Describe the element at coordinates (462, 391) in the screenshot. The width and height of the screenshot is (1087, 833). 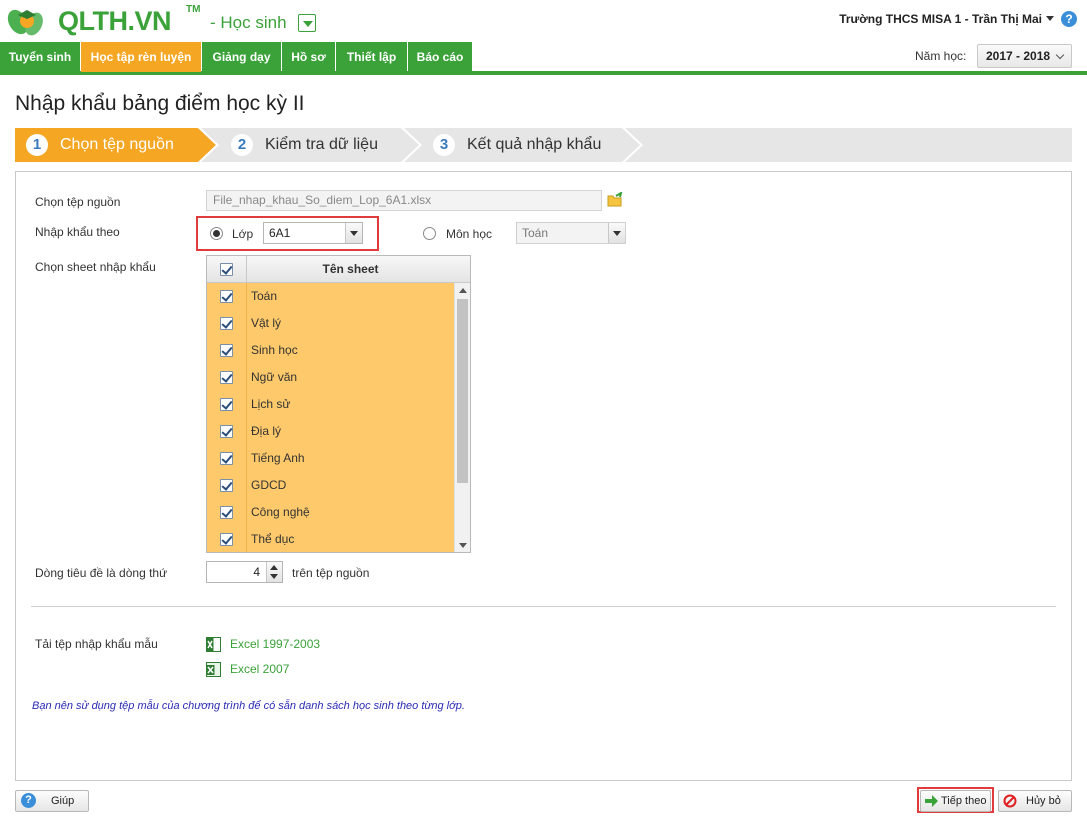
I see `scroll-thumb` at that location.